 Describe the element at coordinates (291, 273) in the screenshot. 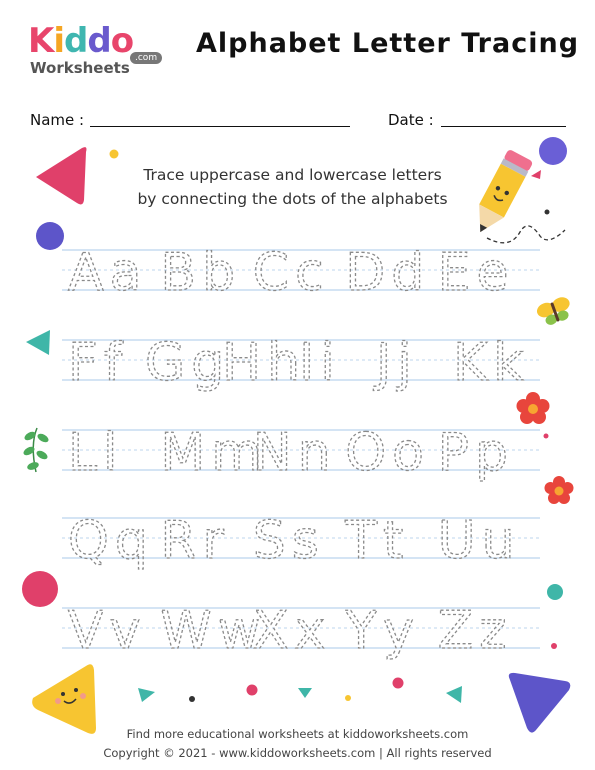

I see `tracing-letter-pair: Cc` at that location.